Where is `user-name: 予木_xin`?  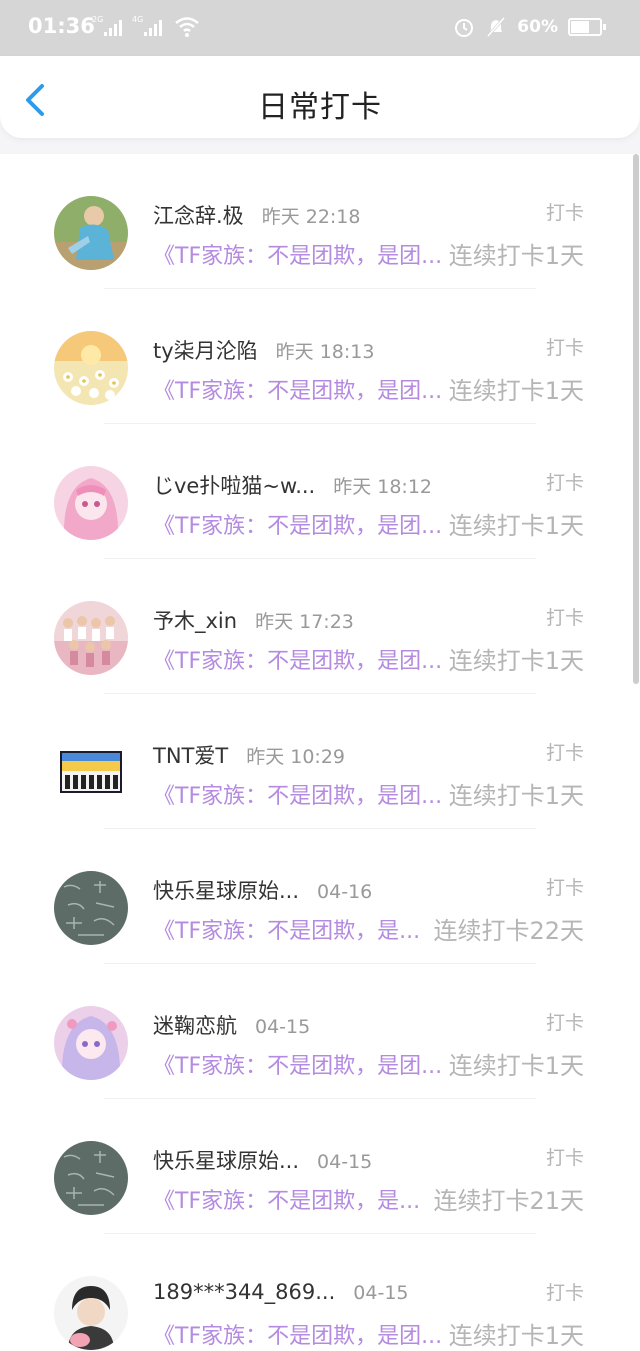 user-name: 予木_xin is located at coordinates (195, 620).